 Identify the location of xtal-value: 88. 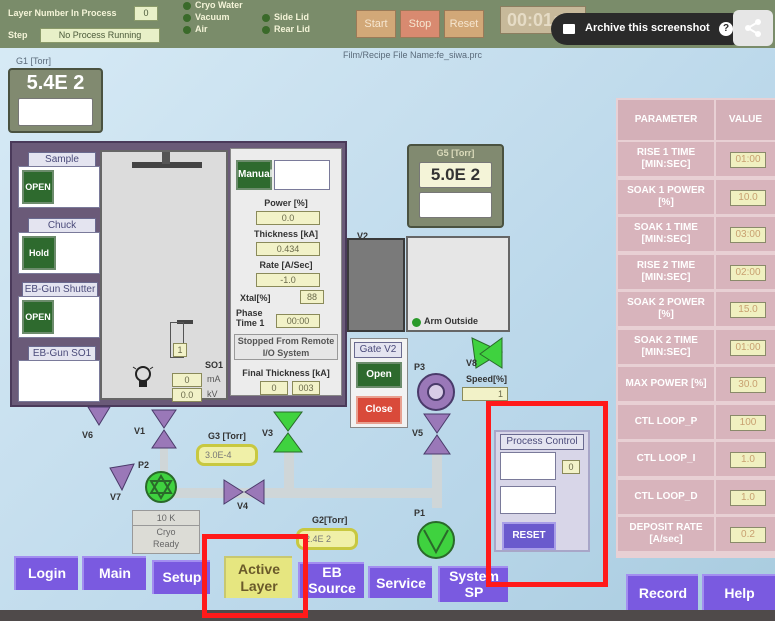
(312, 297).